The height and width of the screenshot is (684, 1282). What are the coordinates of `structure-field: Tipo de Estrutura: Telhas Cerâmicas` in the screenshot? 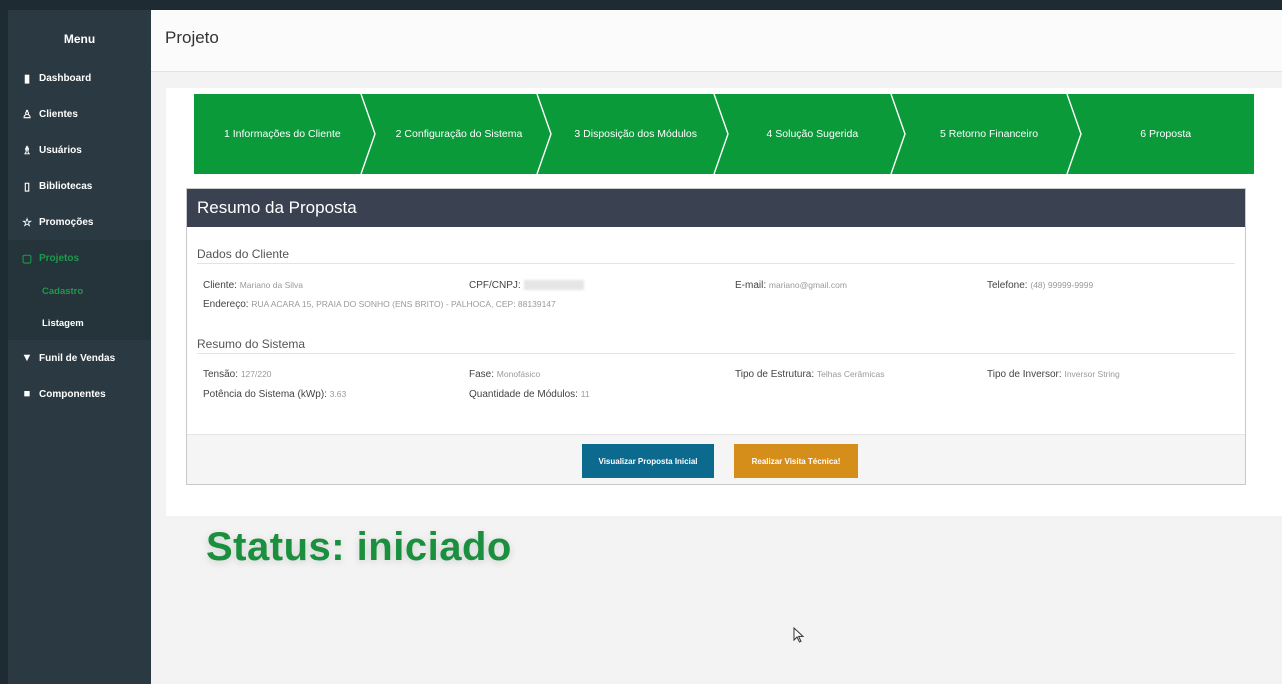 It's located at (810, 374).